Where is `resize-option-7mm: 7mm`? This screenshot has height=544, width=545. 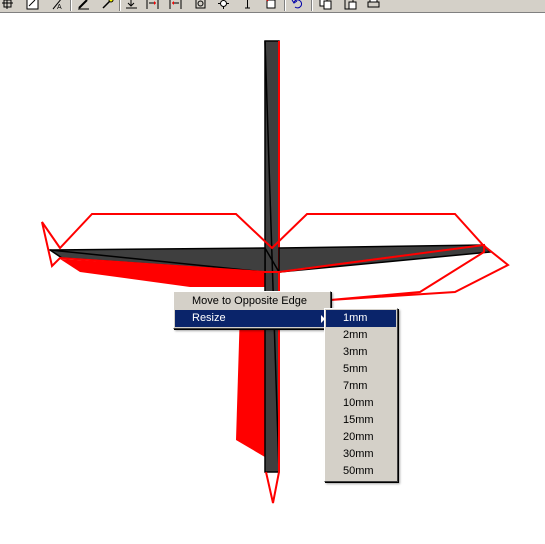 resize-option-7mm: 7mm is located at coordinates (361, 386).